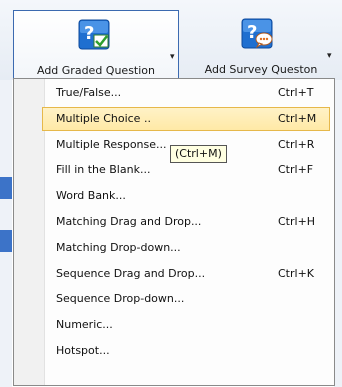 The image size is (342, 387). I want to click on menu-item: True/False... Ctrl+T, so click(186, 93).